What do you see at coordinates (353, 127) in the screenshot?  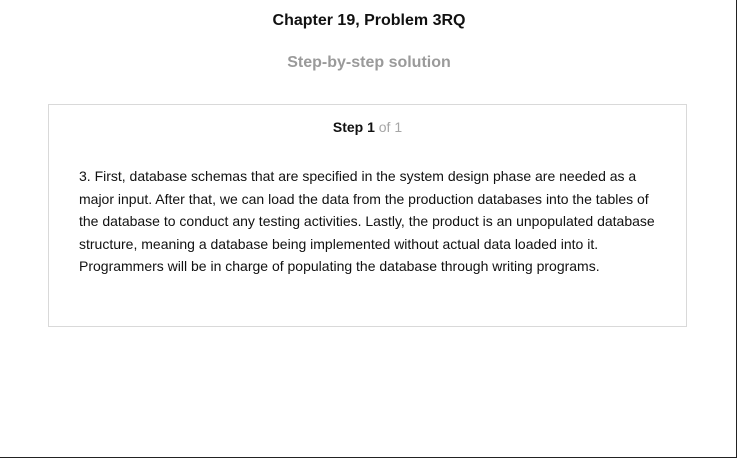 I see `step-label: Step 1` at bounding box center [353, 127].